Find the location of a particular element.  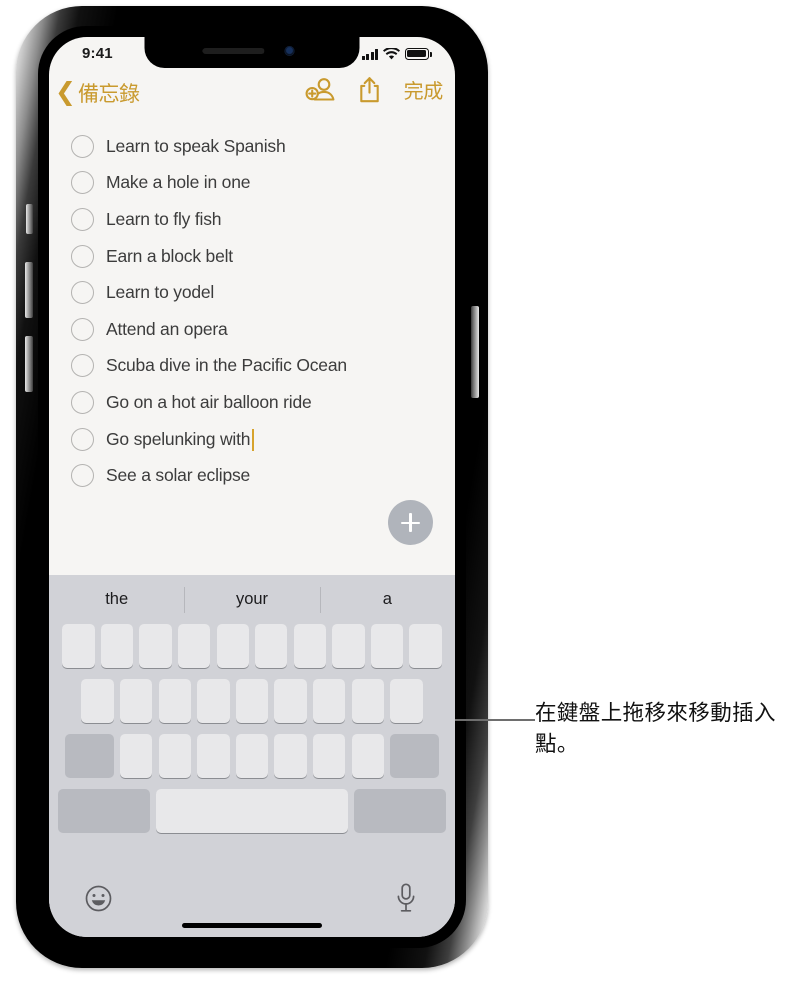

callout-text: 在鍵盤上拖移來移動插入點。 is located at coordinates (655, 729).